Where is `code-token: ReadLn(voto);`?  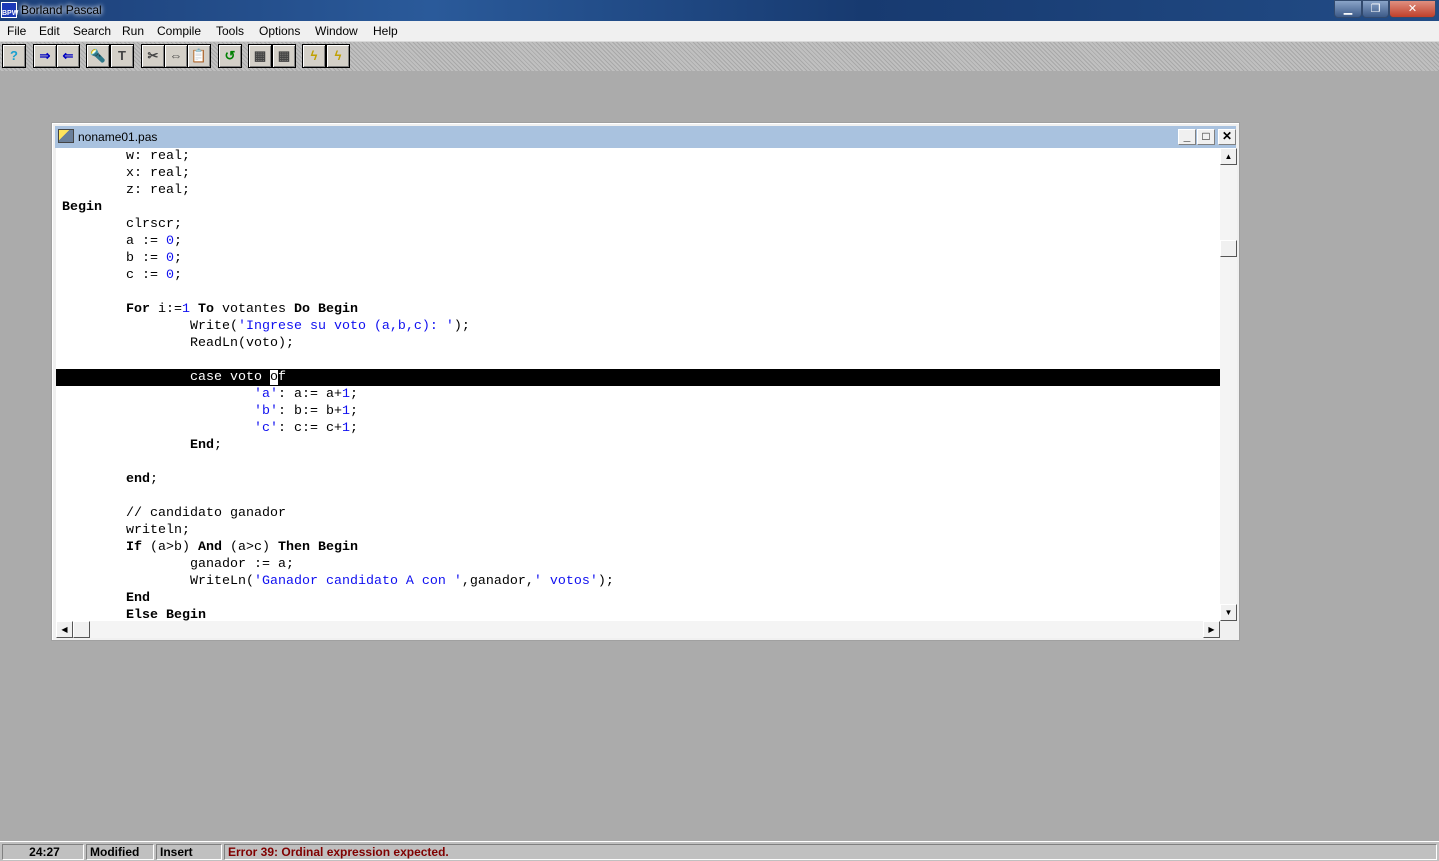
code-token: ReadLn(voto); is located at coordinates (178, 343).